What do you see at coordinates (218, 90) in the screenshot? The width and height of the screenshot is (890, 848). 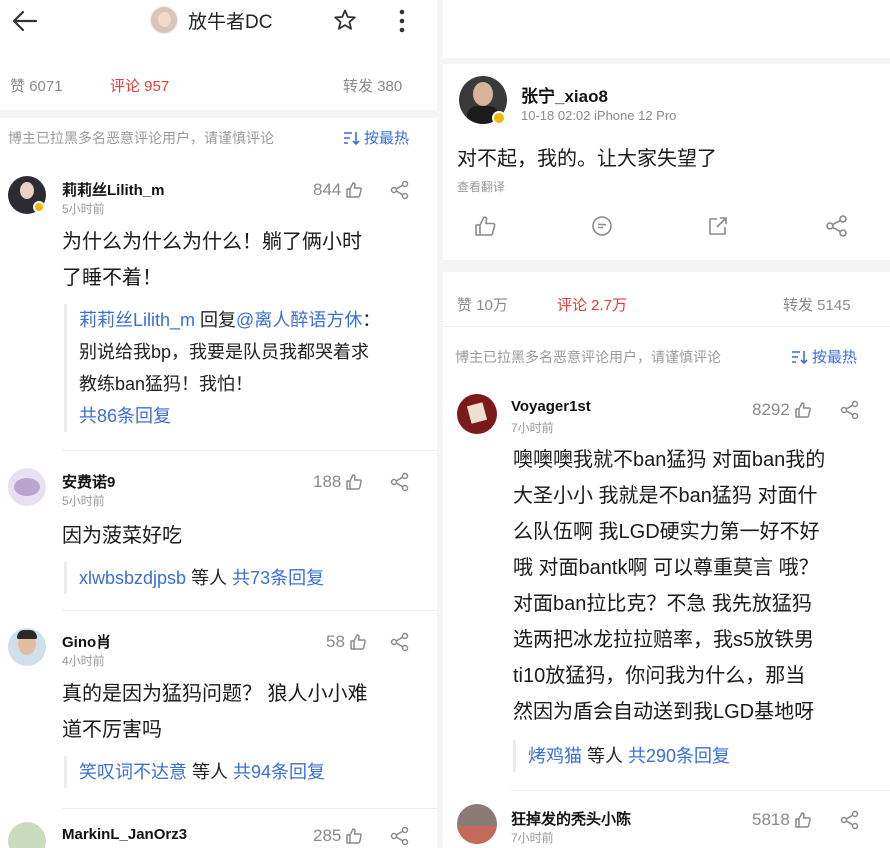 I see `stats-bar: 赞 6071 评论 957 转发 380` at bounding box center [218, 90].